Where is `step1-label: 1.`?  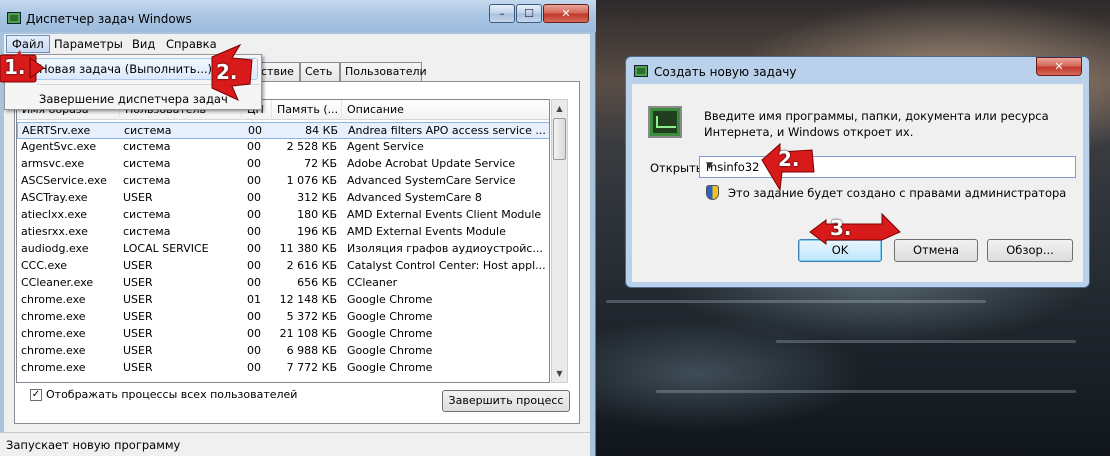
step1-label: 1. is located at coordinates (15, 67).